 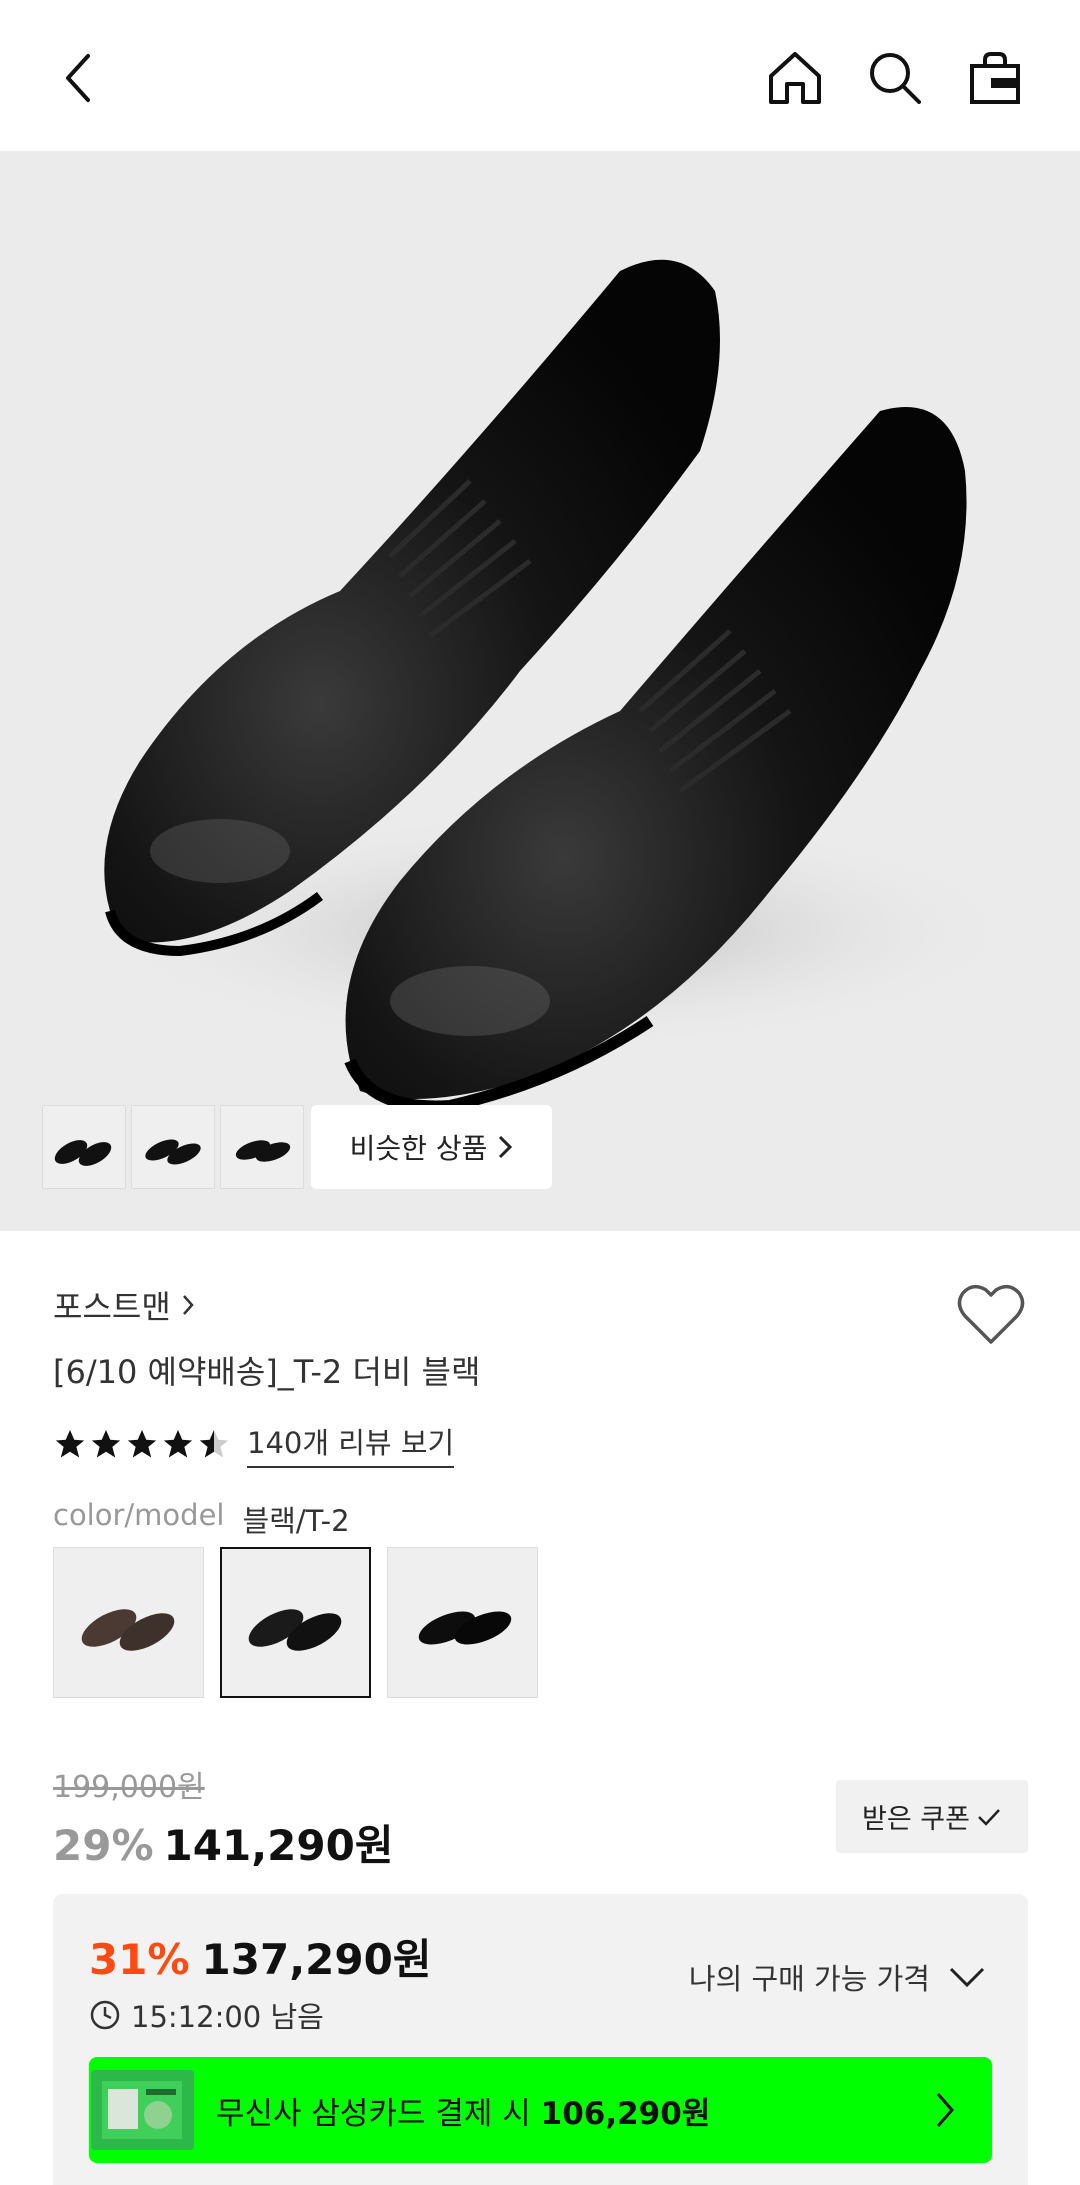 What do you see at coordinates (214, 1443) in the screenshot?
I see `star-half-icon` at bounding box center [214, 1443].